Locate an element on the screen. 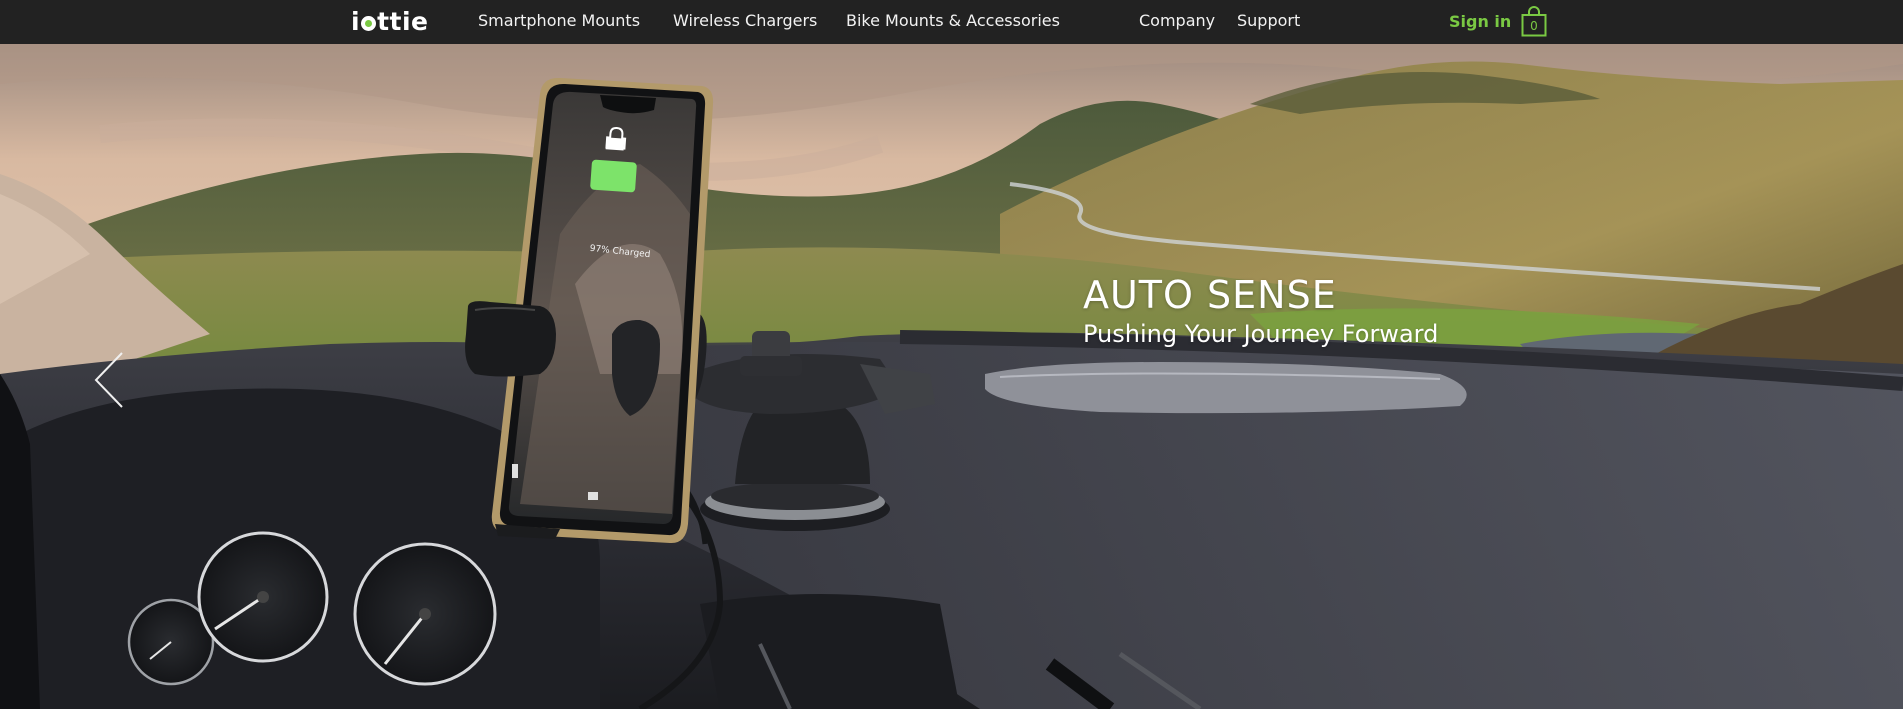  nav-company: Company is located at coordinates (1177, 22).